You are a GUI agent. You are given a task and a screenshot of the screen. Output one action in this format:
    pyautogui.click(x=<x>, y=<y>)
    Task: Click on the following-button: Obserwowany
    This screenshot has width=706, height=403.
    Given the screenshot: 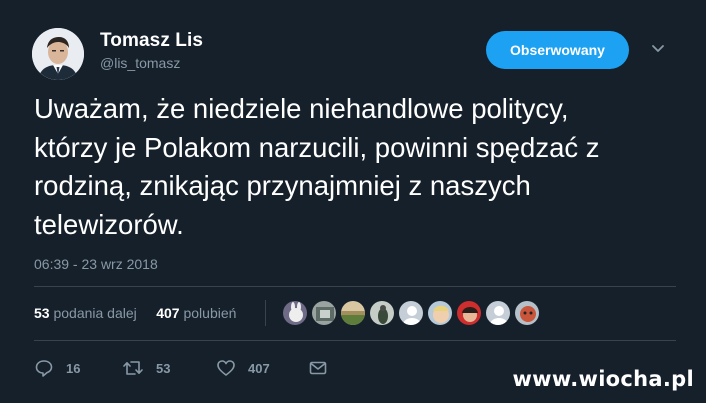 What is the action you would take?
    pyautogui.click(x=557, y=50)
    